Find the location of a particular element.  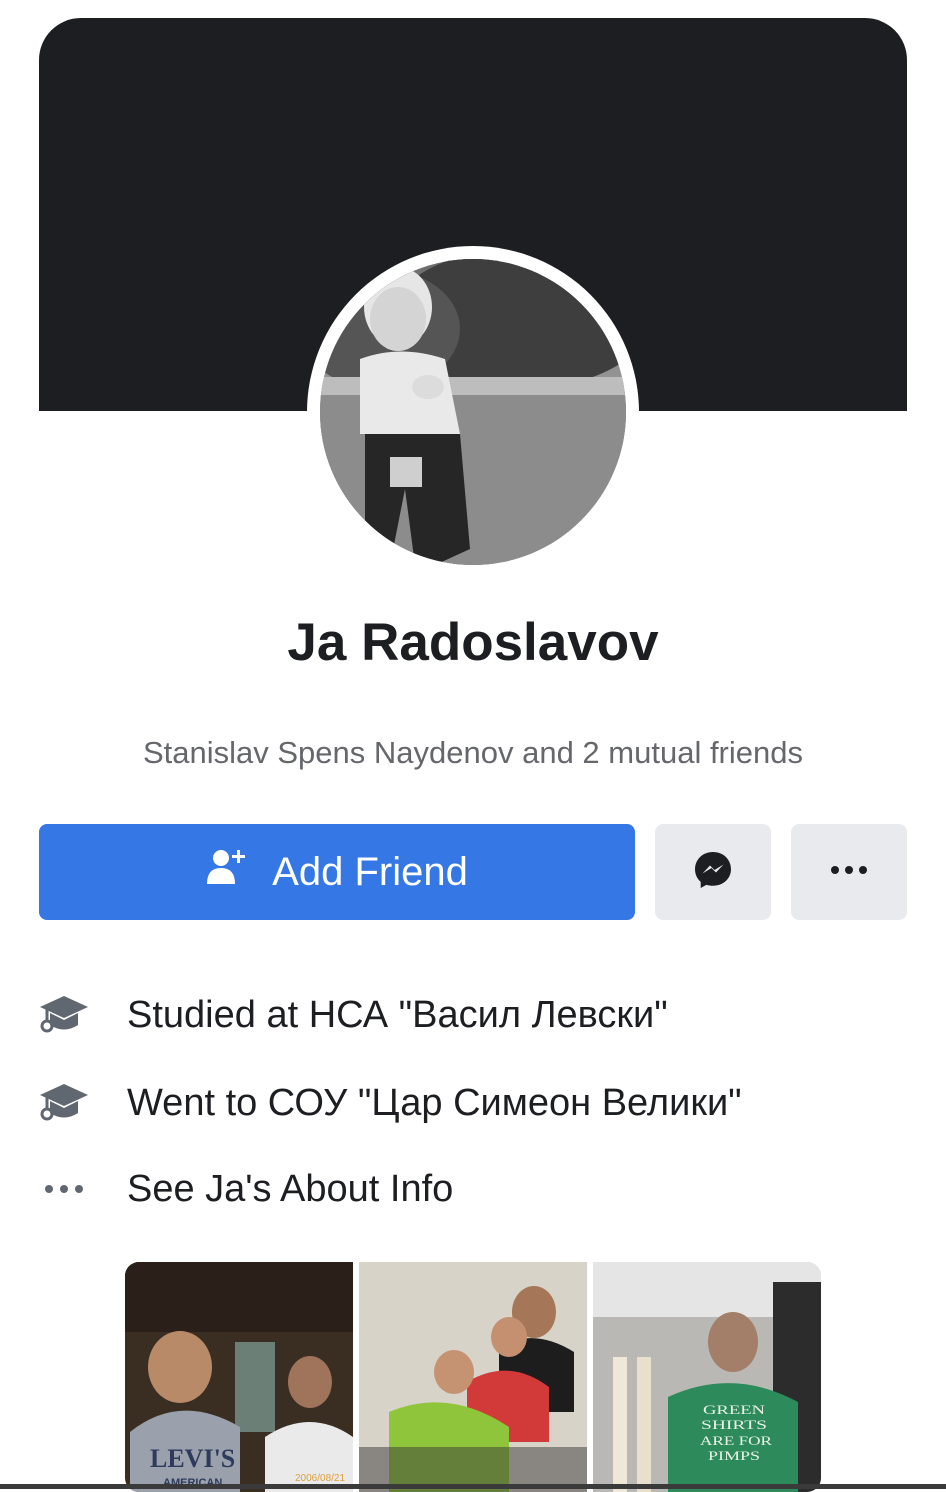

photo-1-date-stamp: 2006/08/21 is located at coordinates (320, 1478).